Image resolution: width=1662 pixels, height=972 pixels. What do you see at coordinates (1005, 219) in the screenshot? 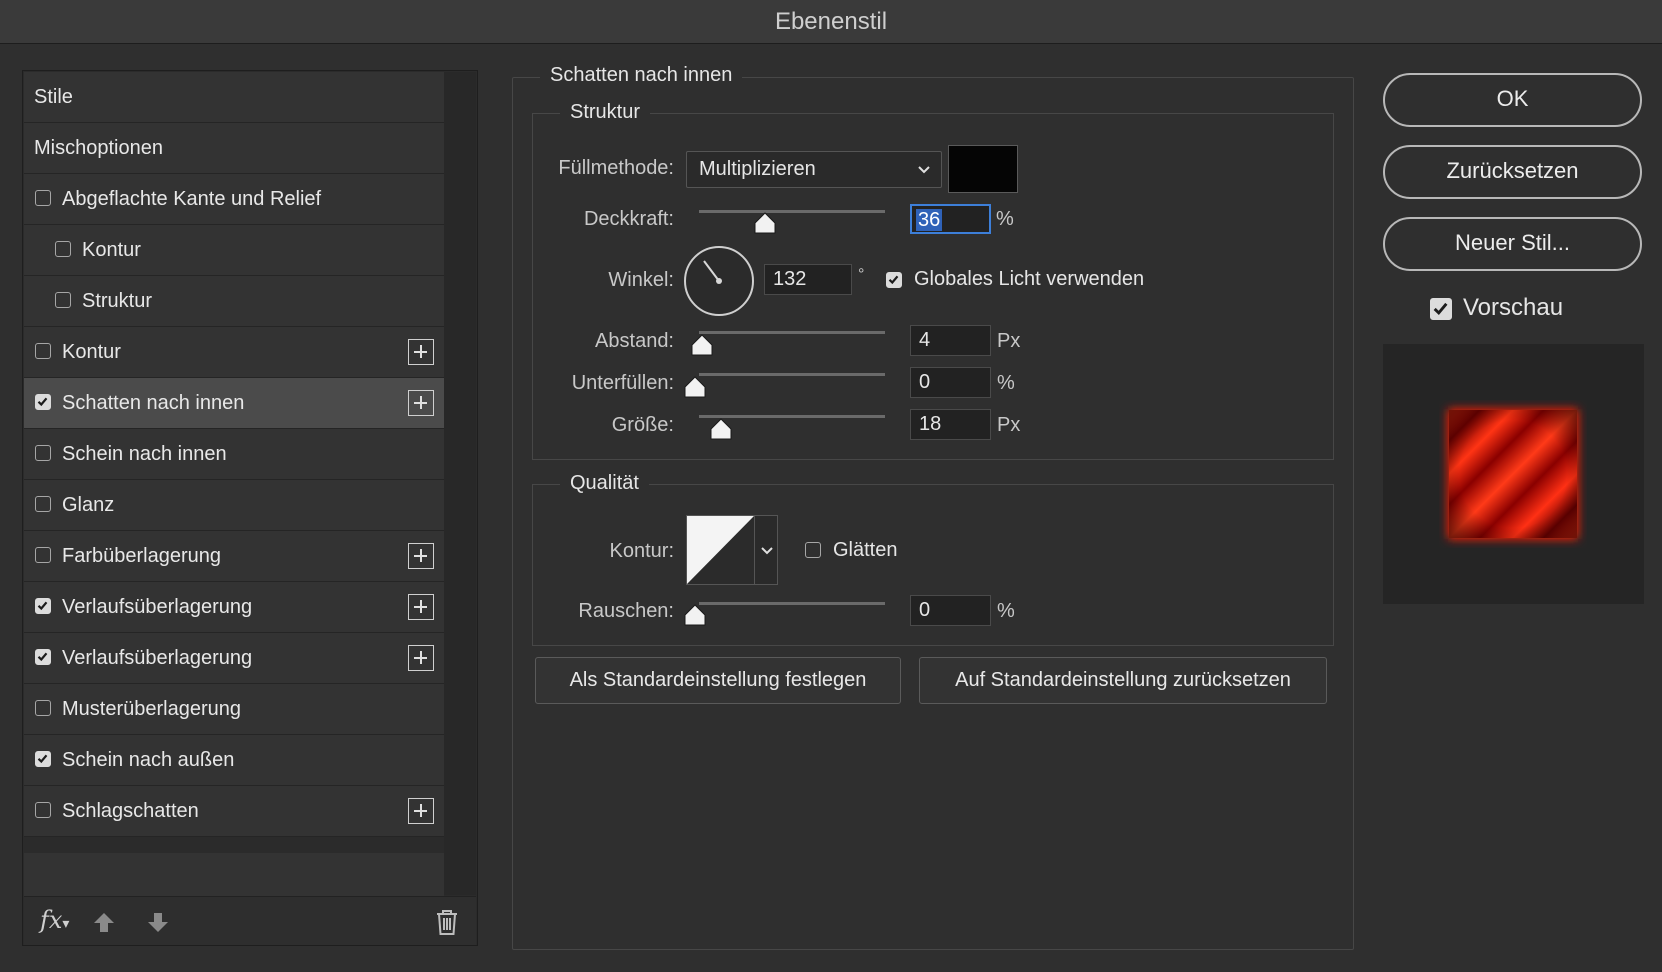
I see `opacity-unit: %` at bounding box center [1005, 219].